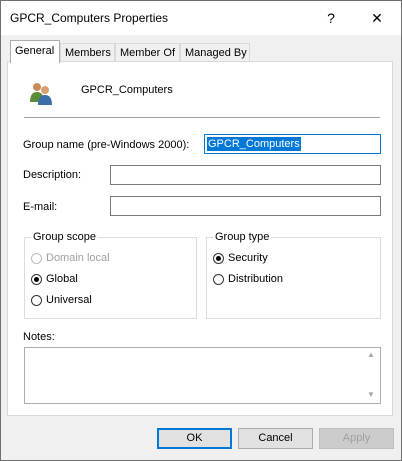 Image resolution: width=402 pixels, height=461 pixels. Describe the element at coordinates (356, 438) in the screenshot. I see `apply-button: Apply` at that location.